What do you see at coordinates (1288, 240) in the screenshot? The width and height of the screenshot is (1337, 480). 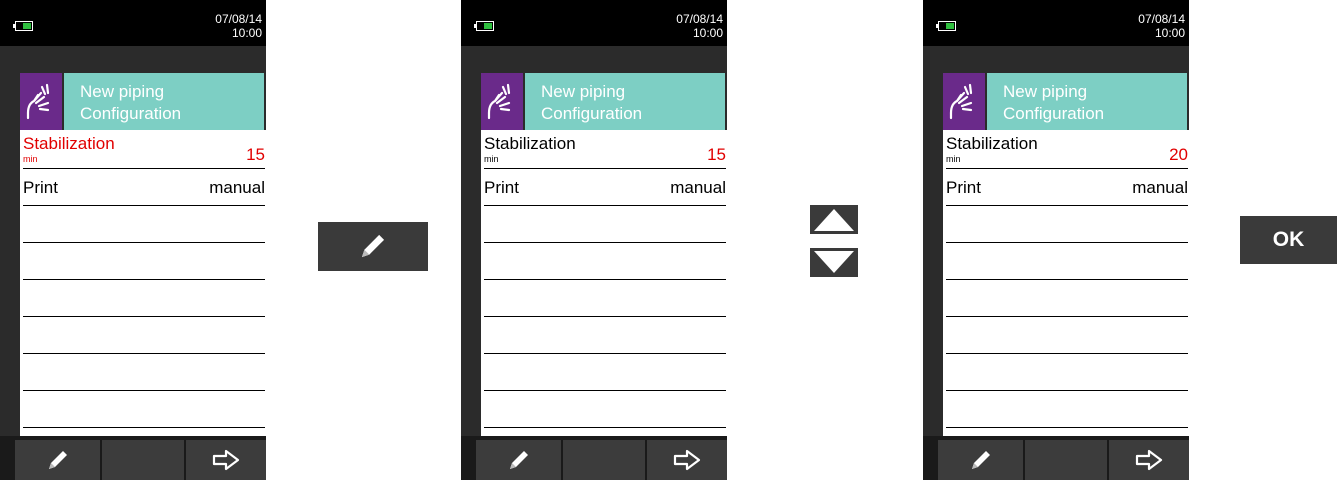 I see `ok-button: OK` at bounding box center [1288, 240].